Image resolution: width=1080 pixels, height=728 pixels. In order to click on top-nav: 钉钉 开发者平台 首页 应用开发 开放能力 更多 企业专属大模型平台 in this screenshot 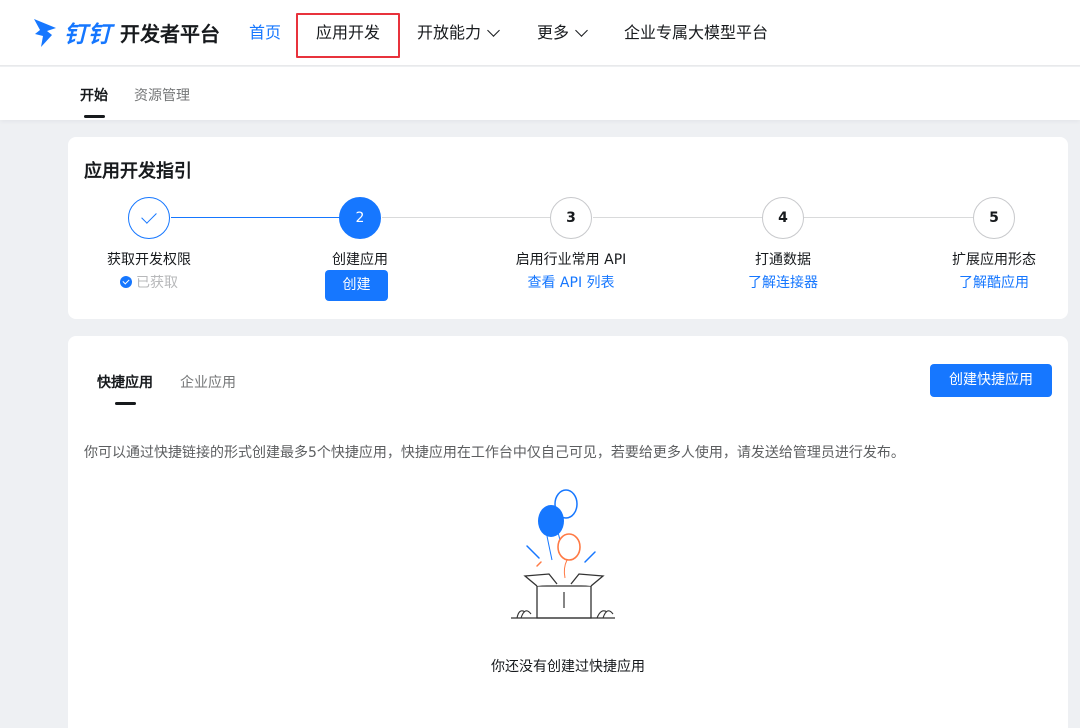, I will do `click(540, 33)`.